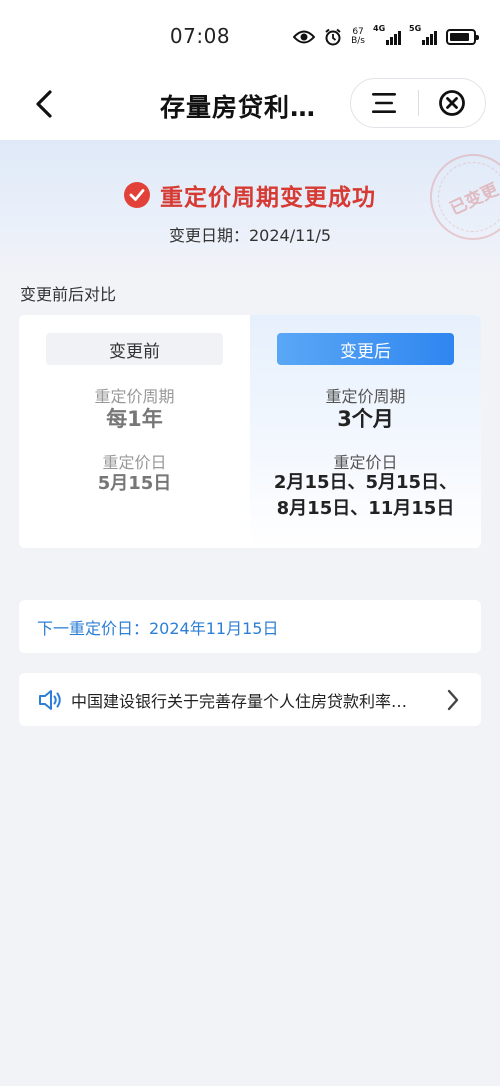  I want to click on after-date-value-line1: 2月15日、5月15日、, so click(365, 482).